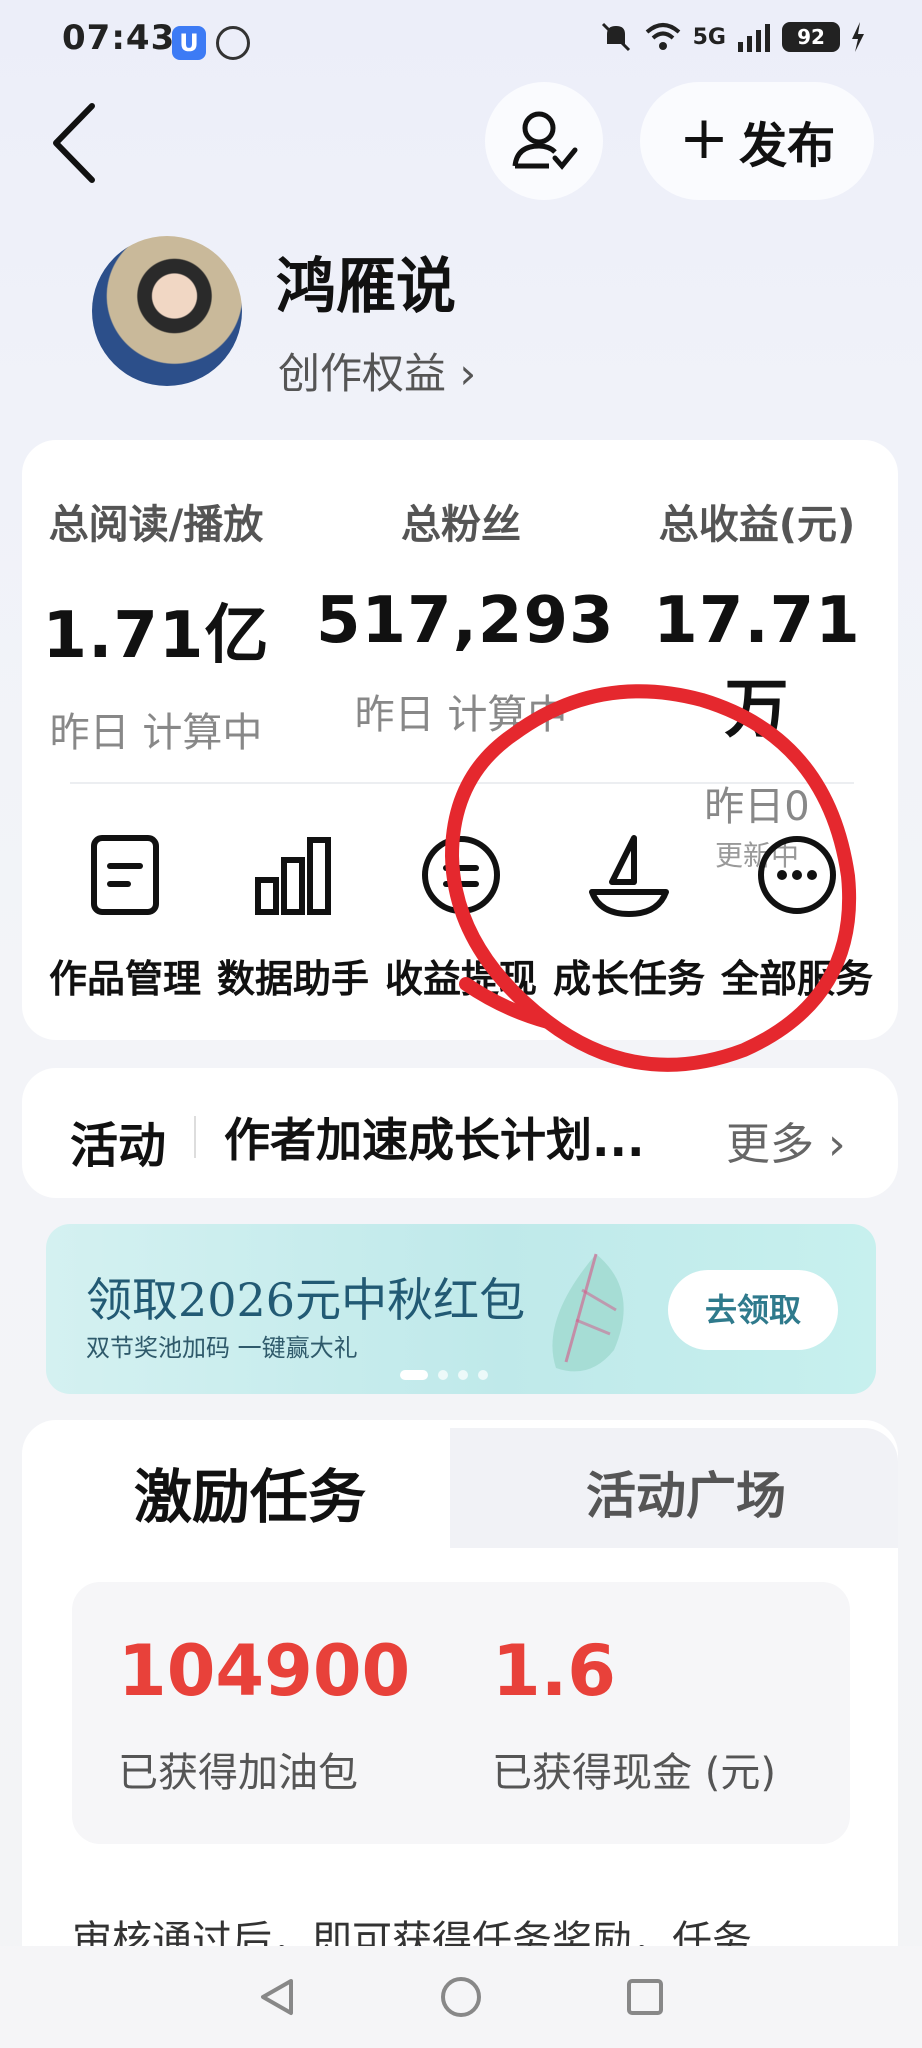 The width and height of the screenshot is (922, 2048). What do you see at coordinates (156, 636) in the screenshot?
I see `stat-value: 1.71亿` at bounding box center [156, 636].